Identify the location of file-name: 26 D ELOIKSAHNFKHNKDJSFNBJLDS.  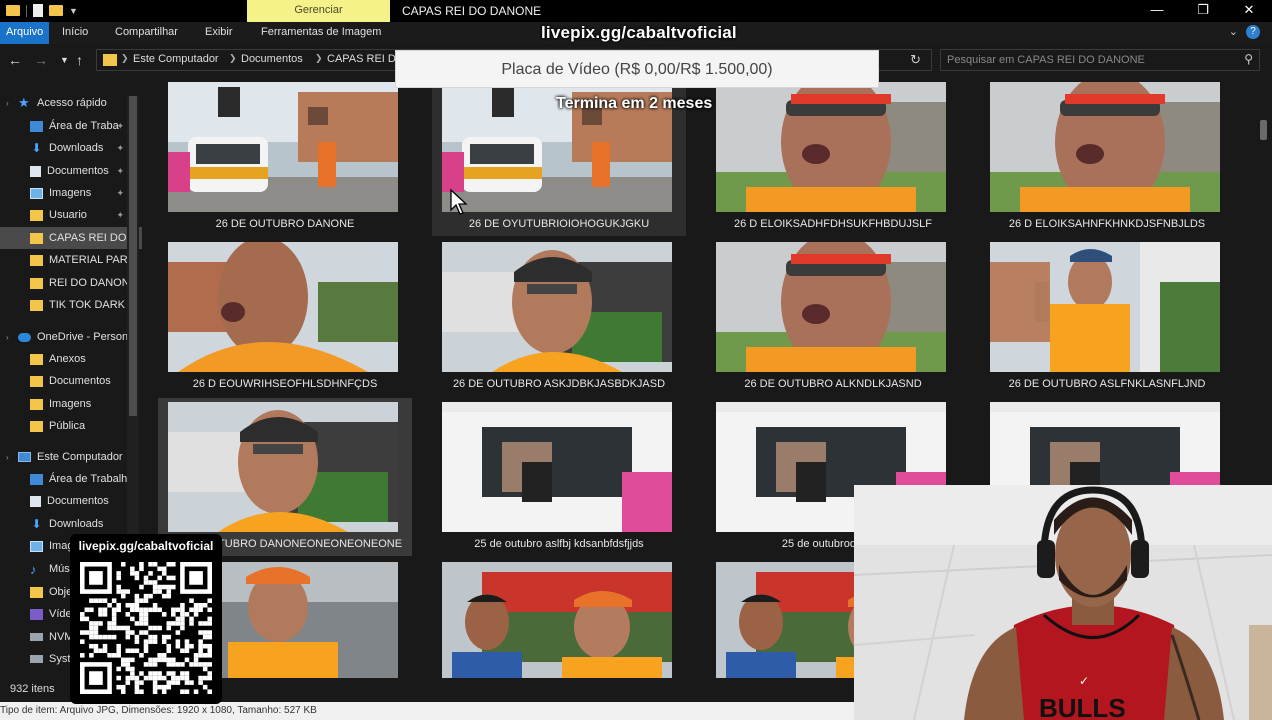
(1107, 224).